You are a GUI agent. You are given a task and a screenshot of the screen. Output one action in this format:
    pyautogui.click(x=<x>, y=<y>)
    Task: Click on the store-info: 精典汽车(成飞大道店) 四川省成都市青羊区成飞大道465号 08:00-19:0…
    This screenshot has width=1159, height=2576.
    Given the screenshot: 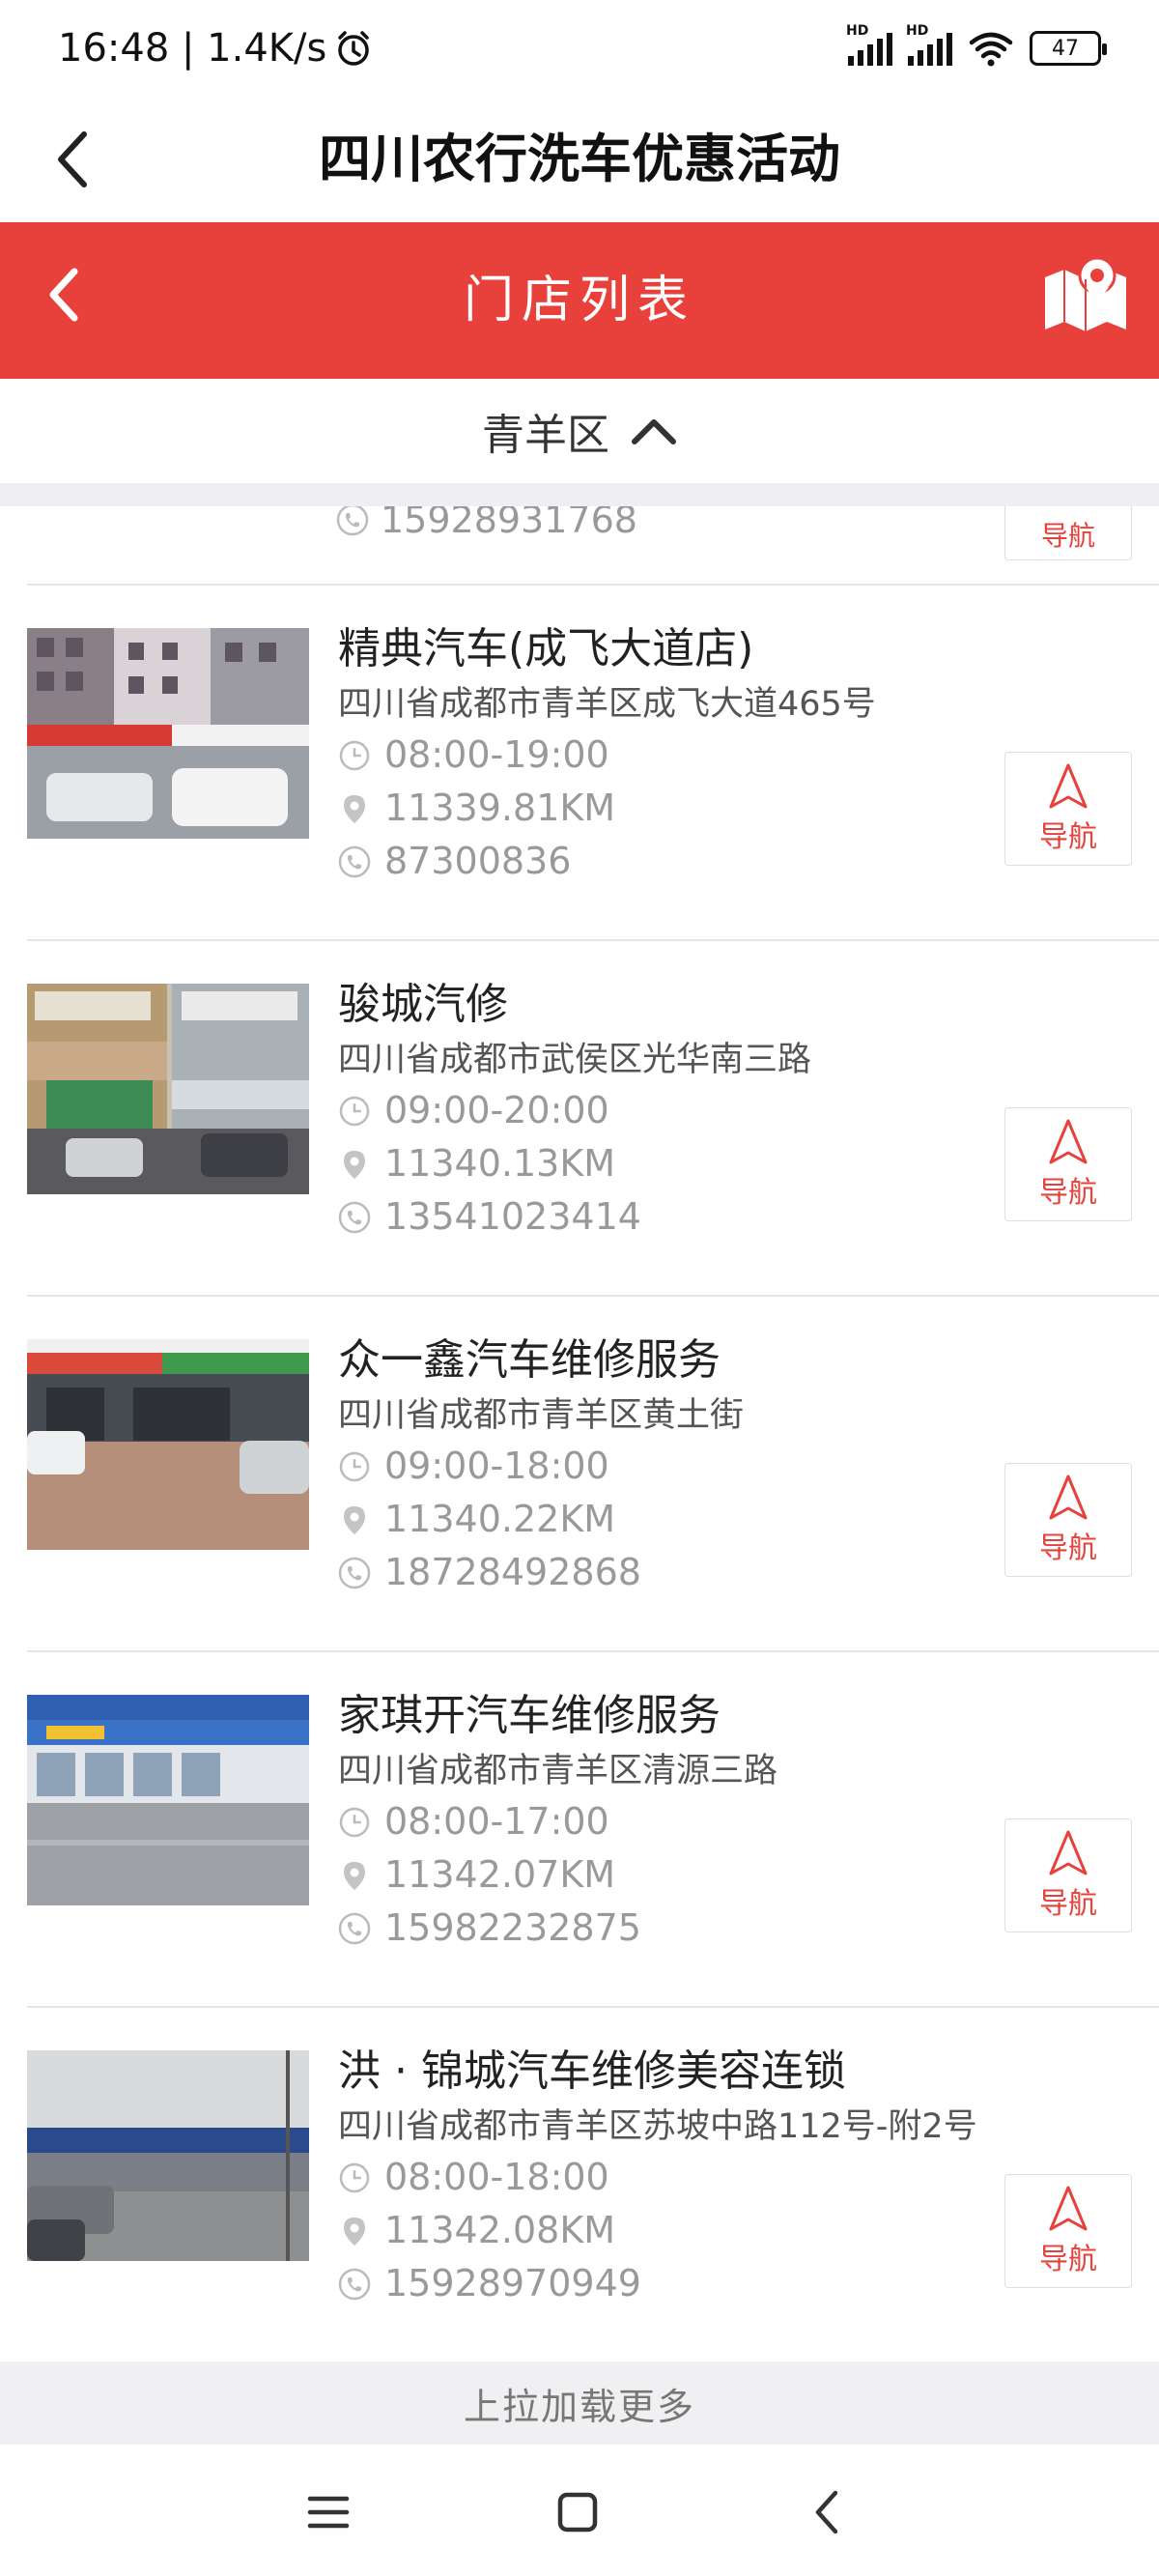 What is the action you would take?
    pyautogui.click(x=676, y=754)
    